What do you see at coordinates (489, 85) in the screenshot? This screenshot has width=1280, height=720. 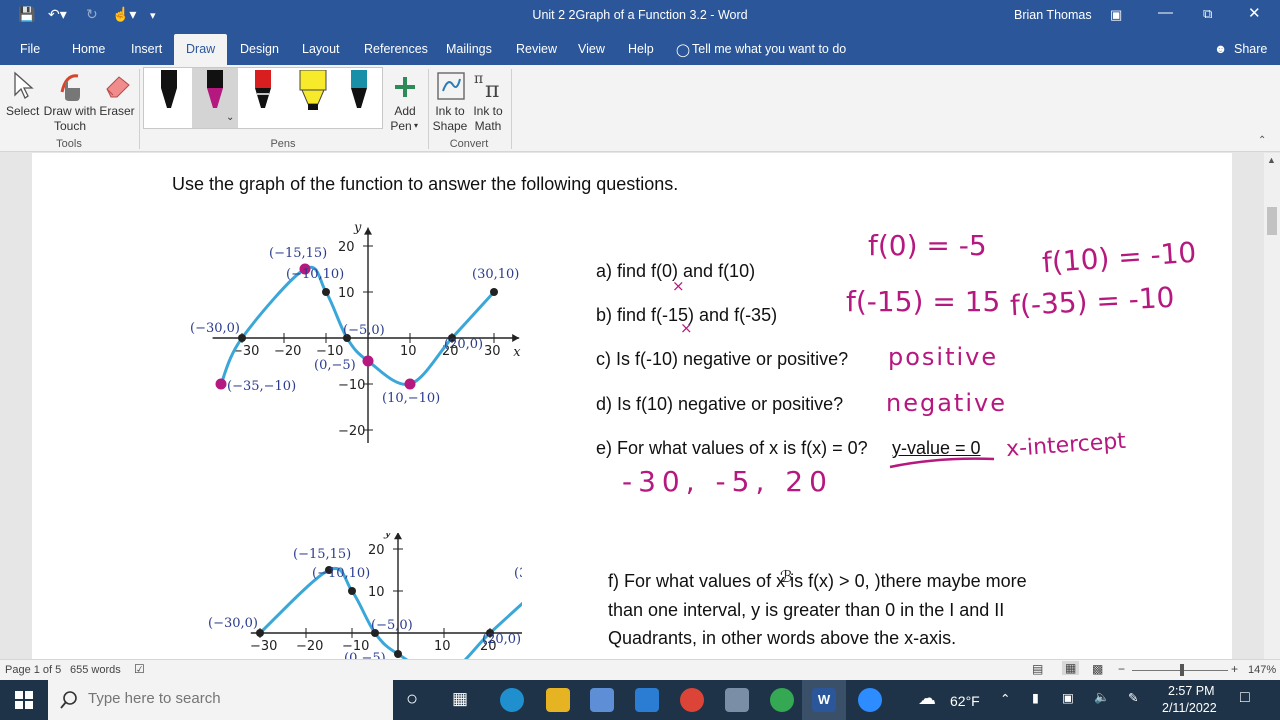 I see `ink-to-math-icon: π π` at bounding box center [489, 85].